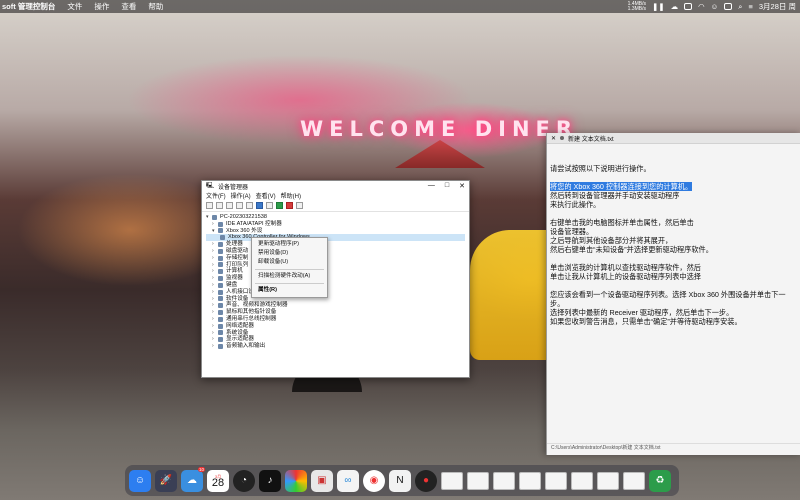 The image size is (800, 500). Describe the element at coordinates (335, 224) in the screenshot. I see `tree-item: › IDE ATA/ATAPI 控制器` at that location.